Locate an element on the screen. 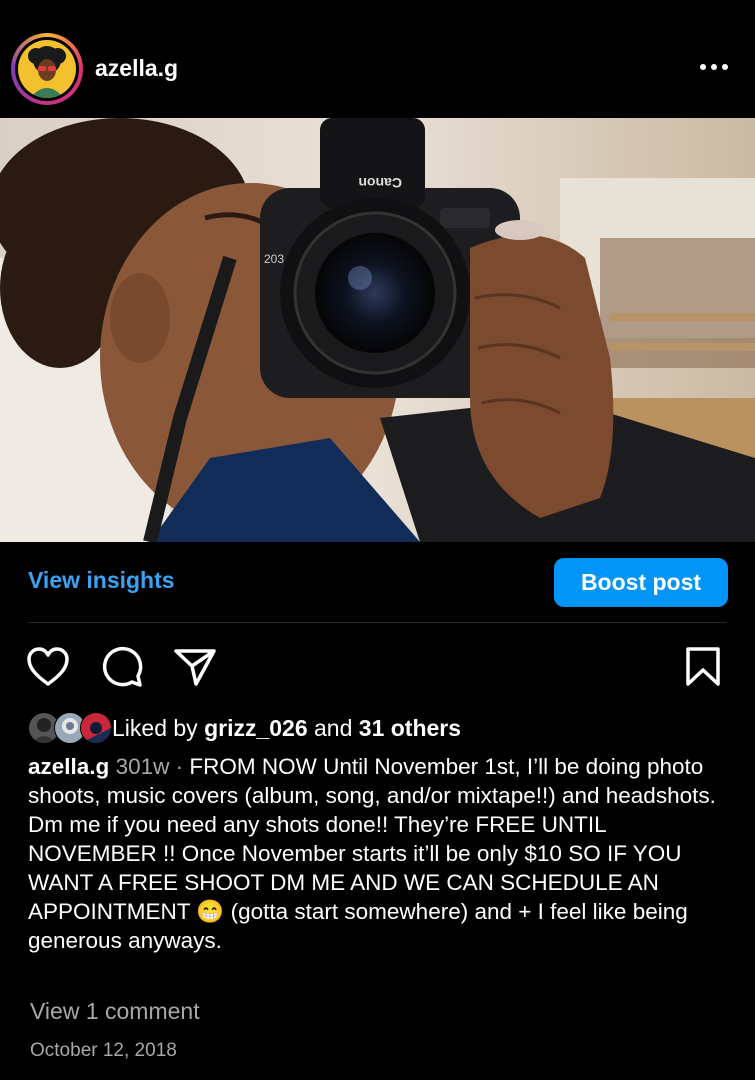  more-options-button is located at coordinates (714, 67).